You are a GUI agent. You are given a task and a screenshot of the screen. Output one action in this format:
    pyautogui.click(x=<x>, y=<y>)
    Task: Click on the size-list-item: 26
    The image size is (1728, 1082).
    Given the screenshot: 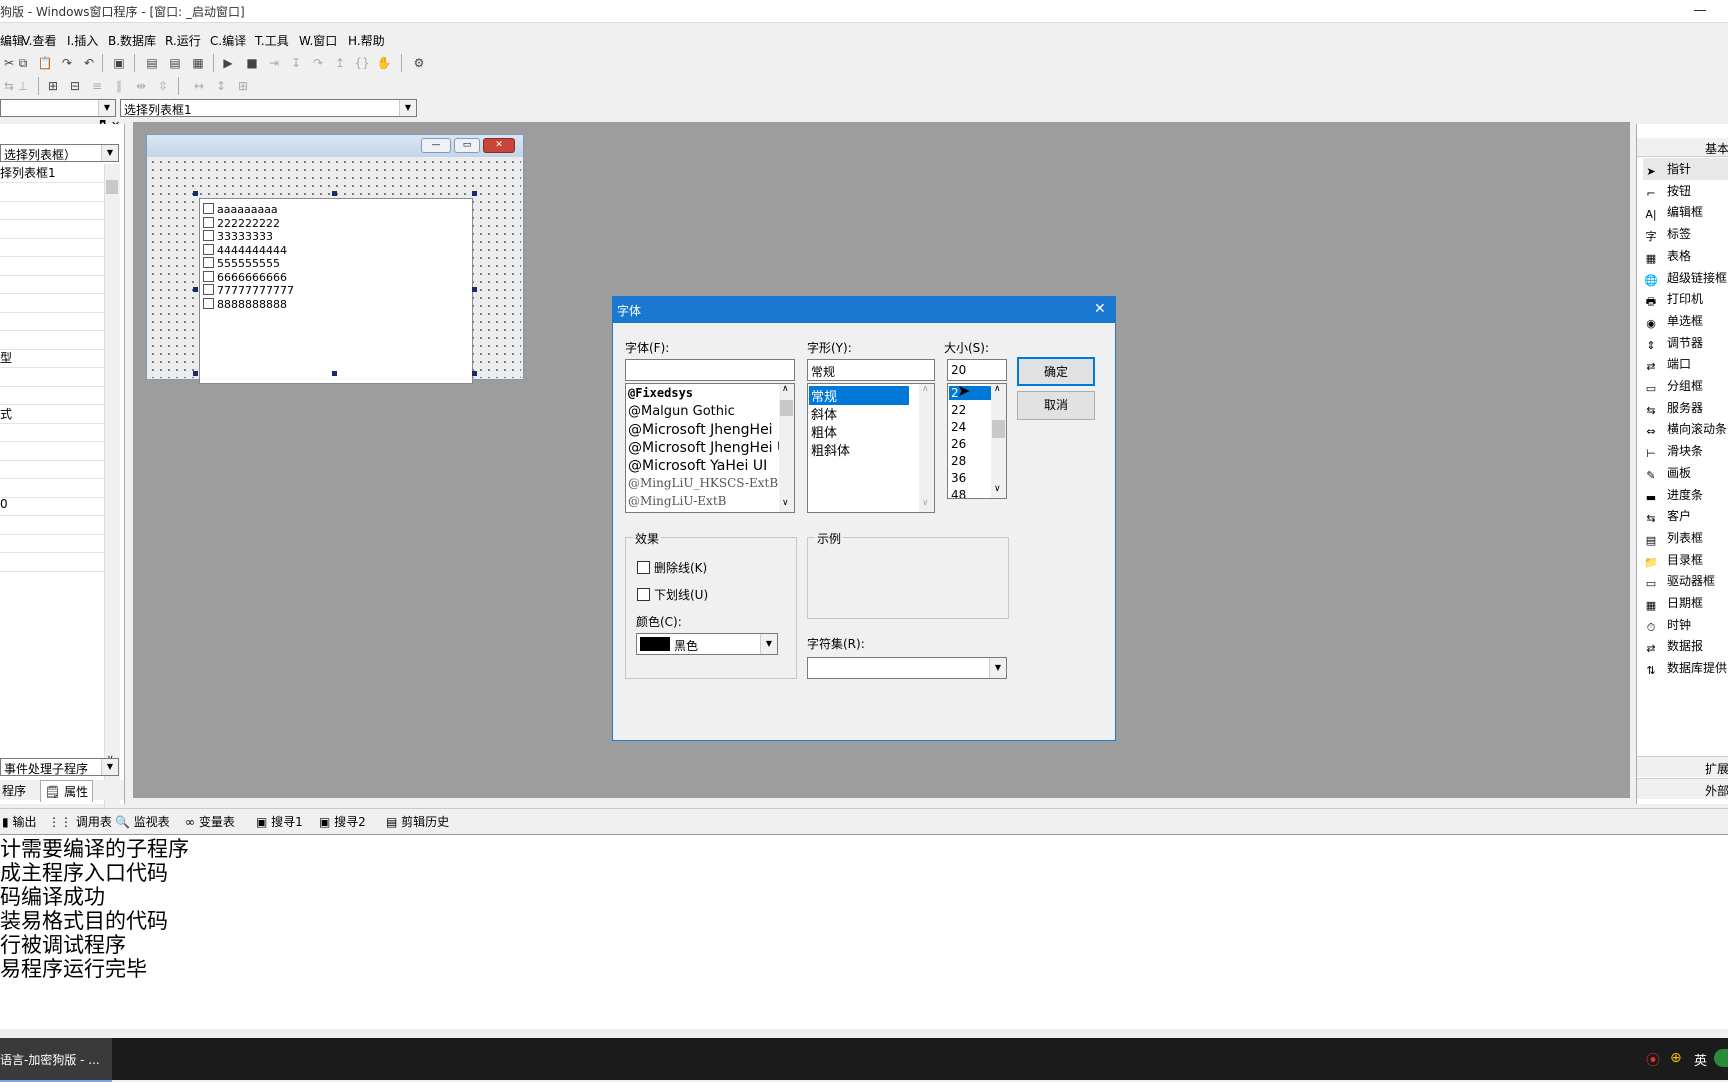 What is the action you would take?
    pyautogui.click(x=958, y=444)
    